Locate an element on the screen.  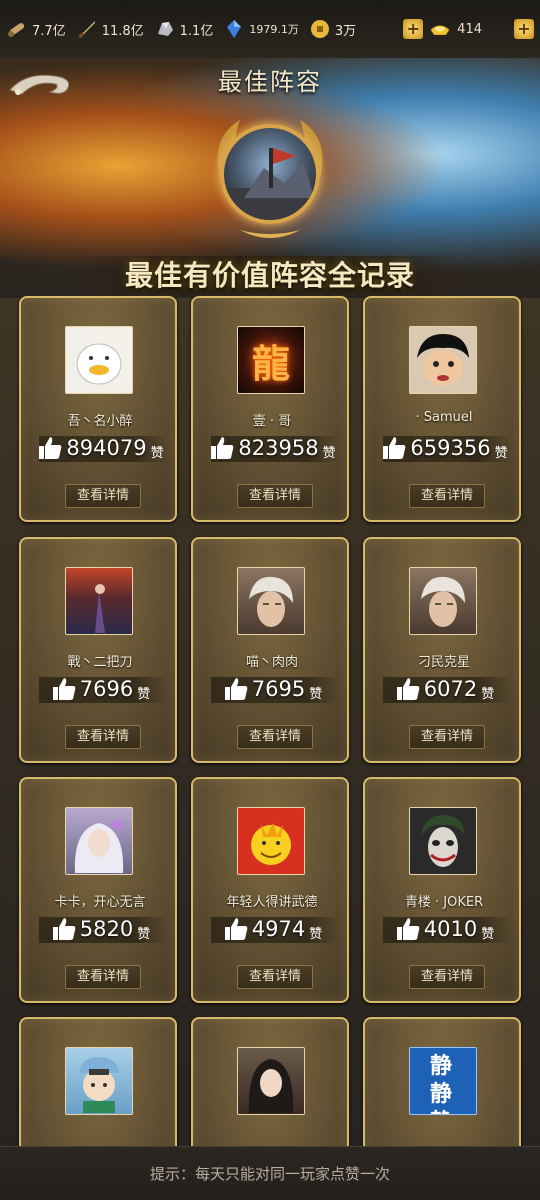
lineup-card: 吾丶名小醉 894079 赞 查看详情 is located at coordinates (98, 409).